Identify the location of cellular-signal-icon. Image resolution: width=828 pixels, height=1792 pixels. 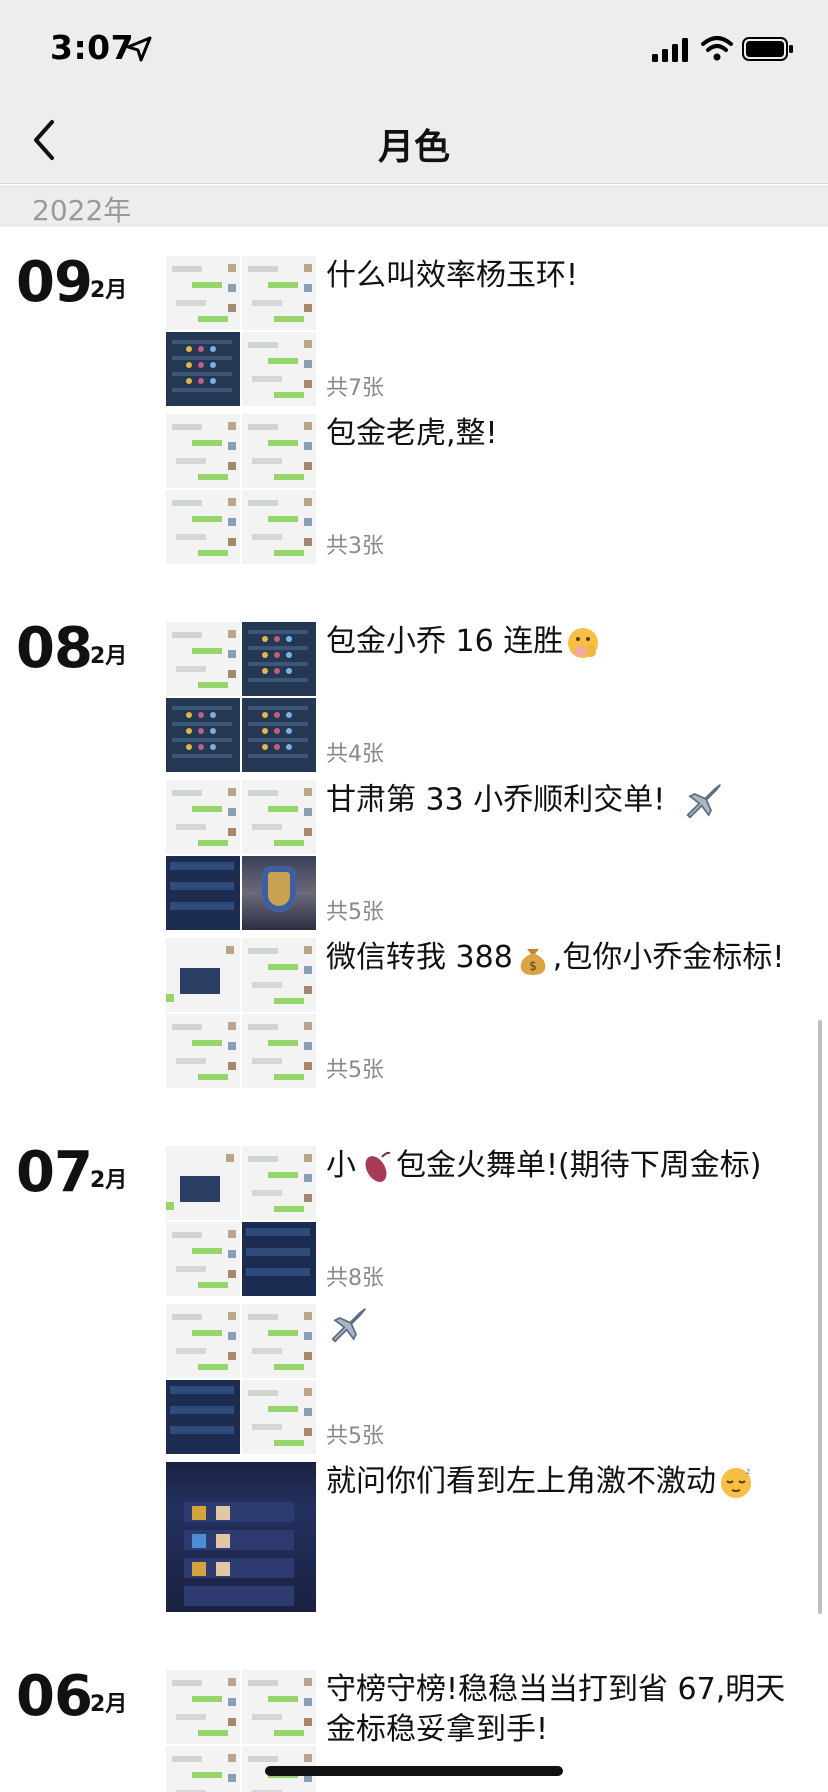
(670, 50).